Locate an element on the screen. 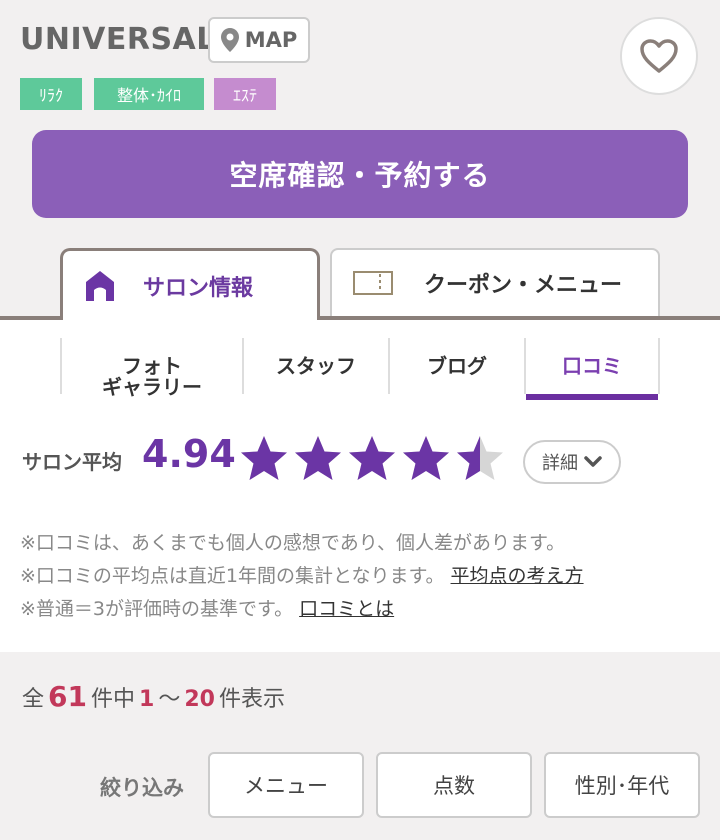 The image size is (720, 840). subtab-reviews: 口コミ is located at coordinates (592, 366).